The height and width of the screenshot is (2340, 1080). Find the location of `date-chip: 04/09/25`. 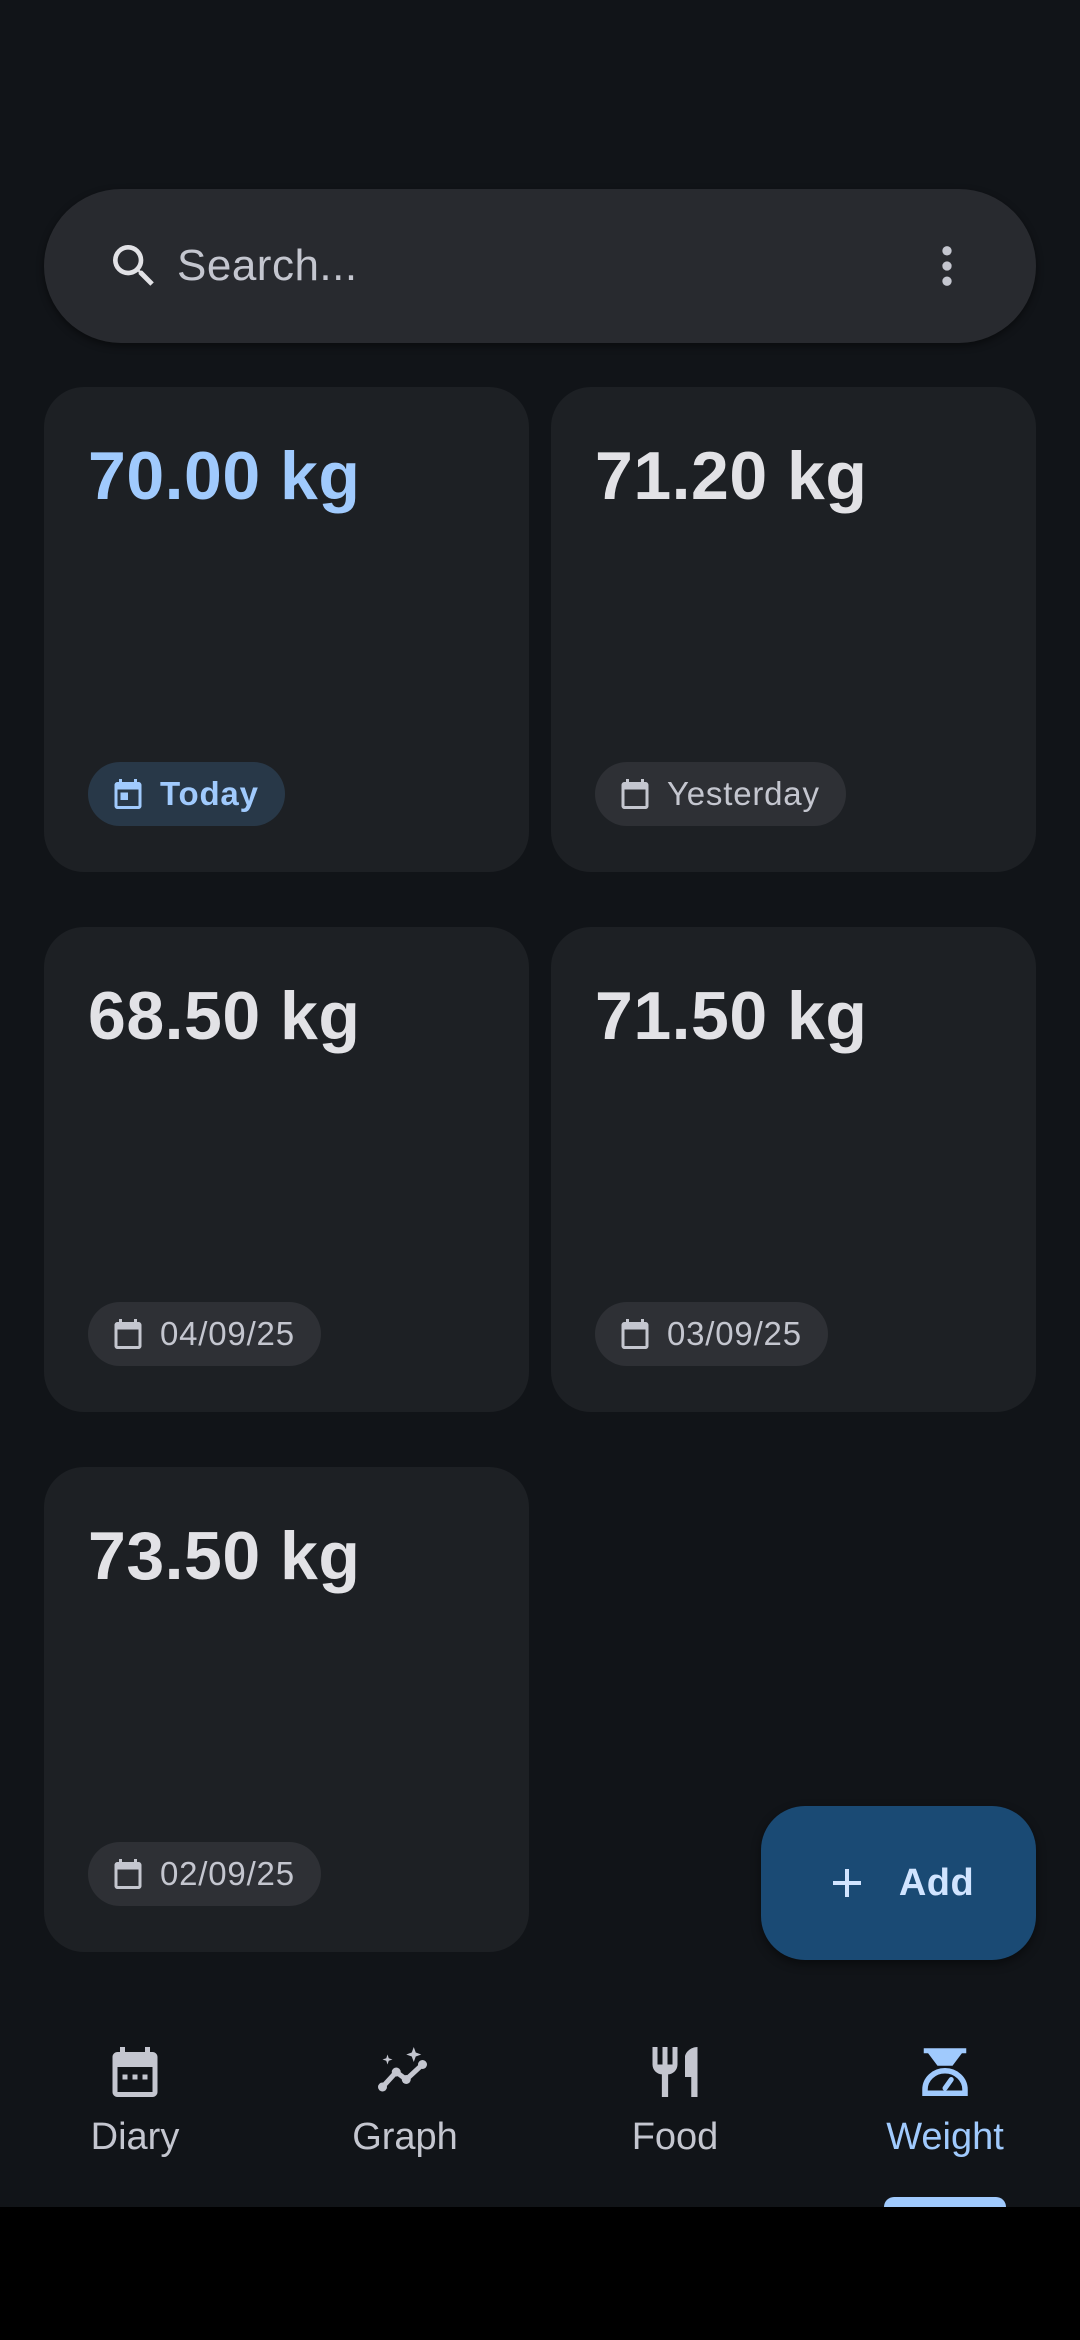

date-chip: 04/09/25 is located at coordinates (204, 1334).